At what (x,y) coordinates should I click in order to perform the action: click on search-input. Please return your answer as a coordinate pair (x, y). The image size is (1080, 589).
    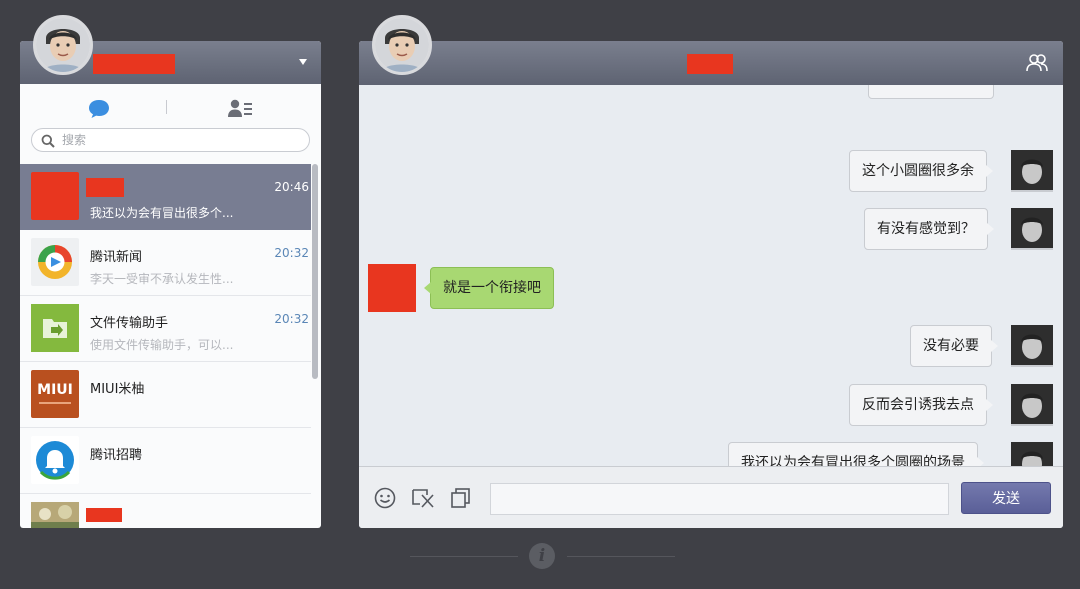
    Looking at the image, I should click on (182, 140).